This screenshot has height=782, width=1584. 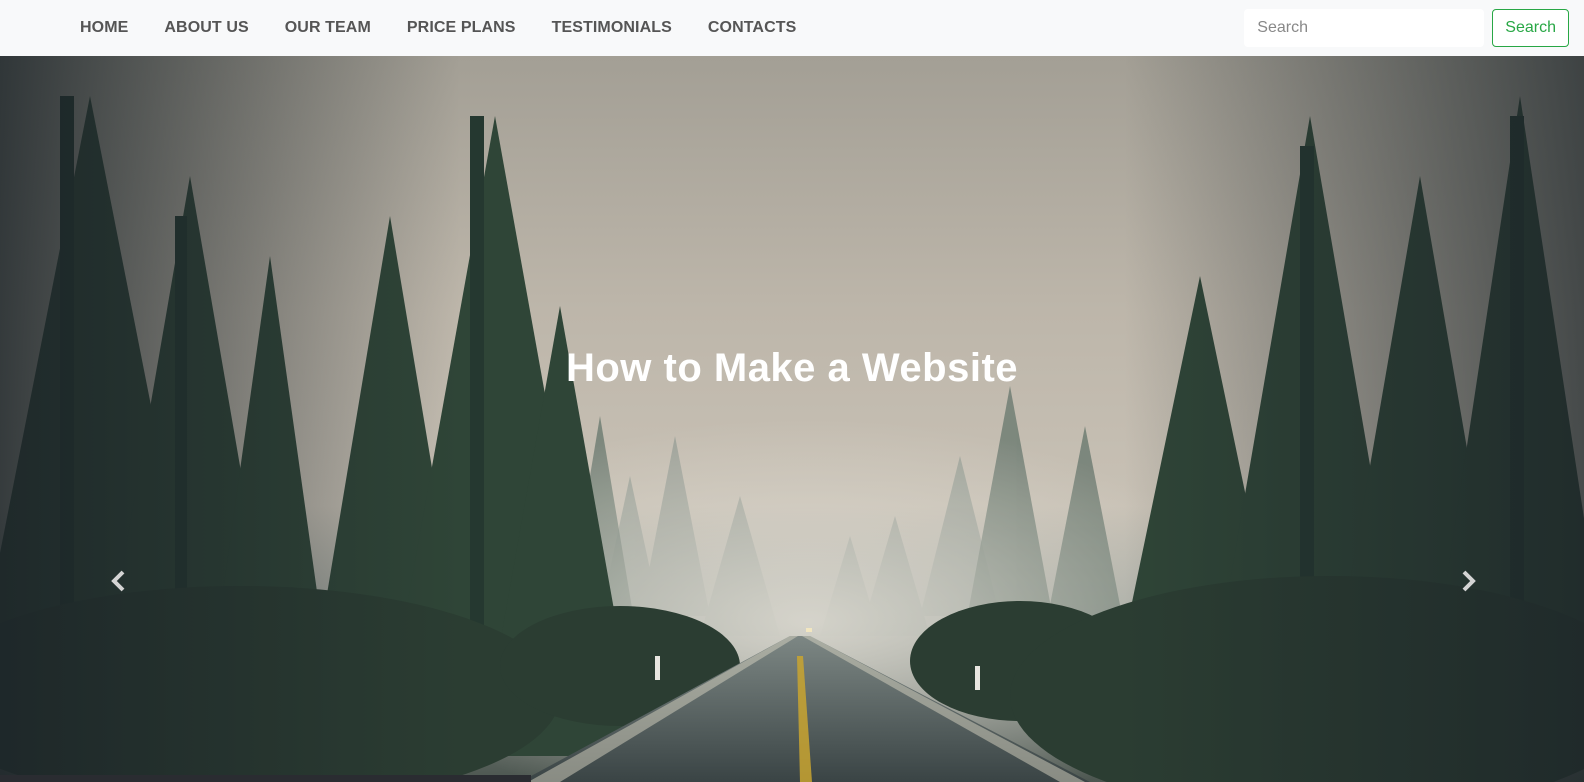 I want to click on carousel-prev-button, so click(x=119, y=581).